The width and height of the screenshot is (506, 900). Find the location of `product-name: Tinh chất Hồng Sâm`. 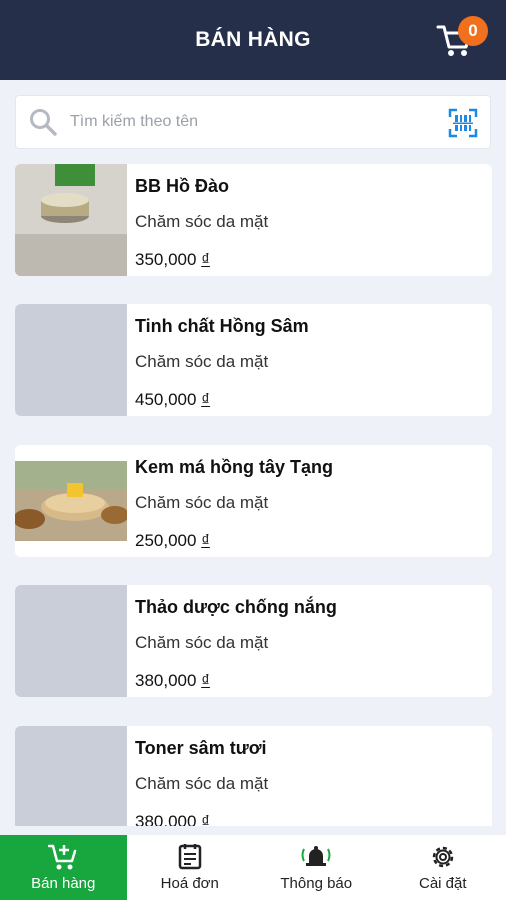

product-name: Tinh chất Hồng Sâm is located at coordinates (222, 326).